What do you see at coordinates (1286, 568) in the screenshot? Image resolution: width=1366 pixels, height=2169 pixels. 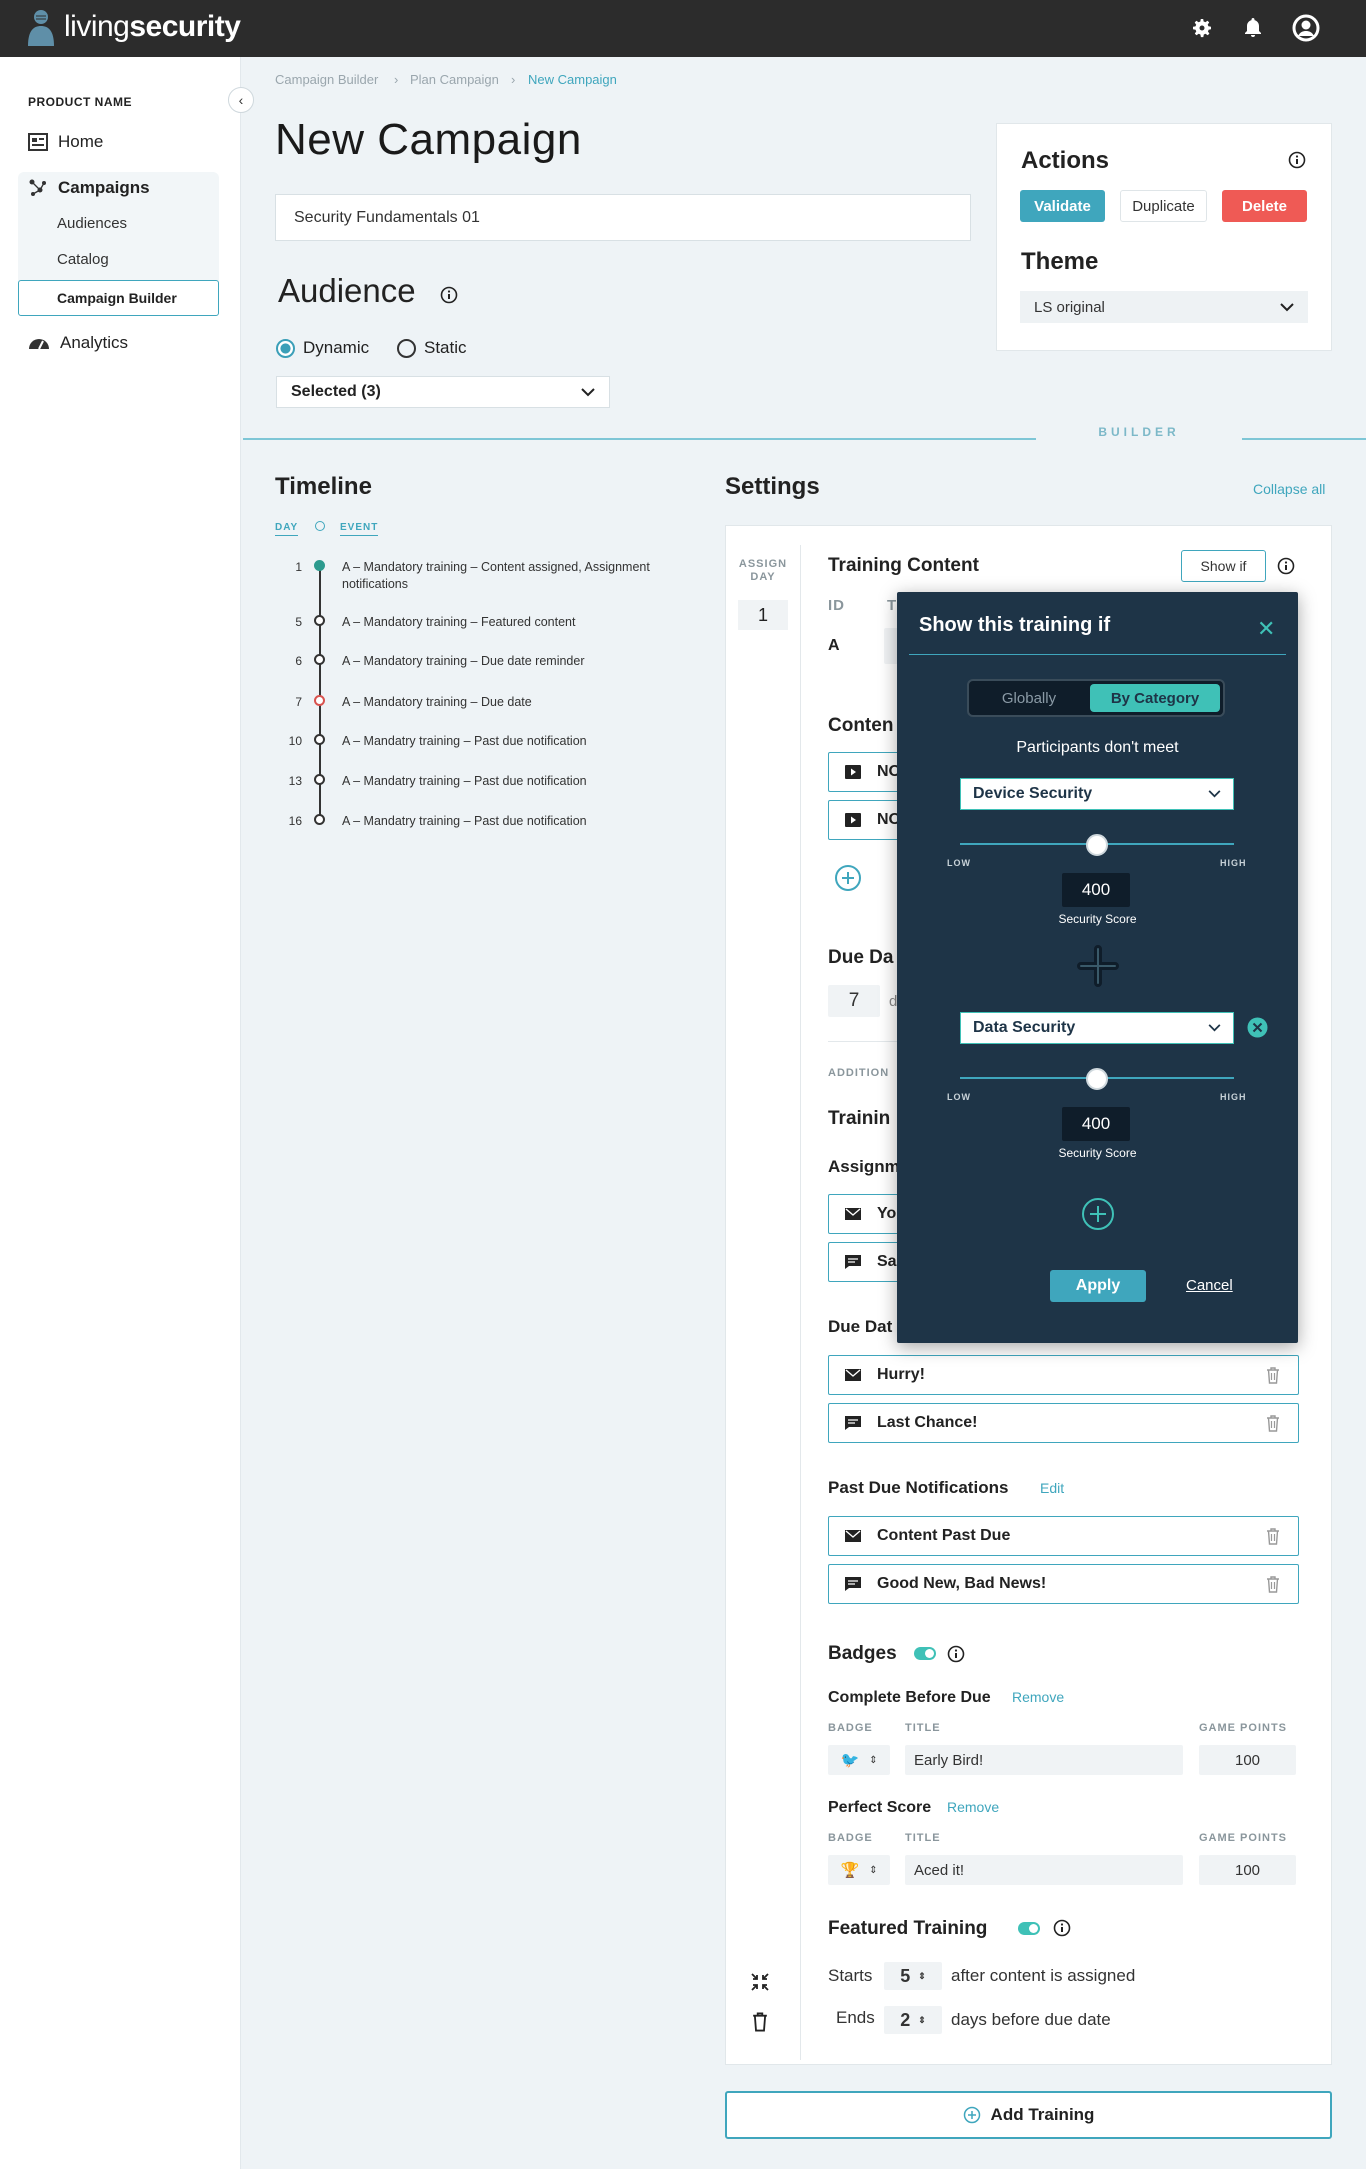 I see `training-info-icon` at bounding box center [1286, 568].